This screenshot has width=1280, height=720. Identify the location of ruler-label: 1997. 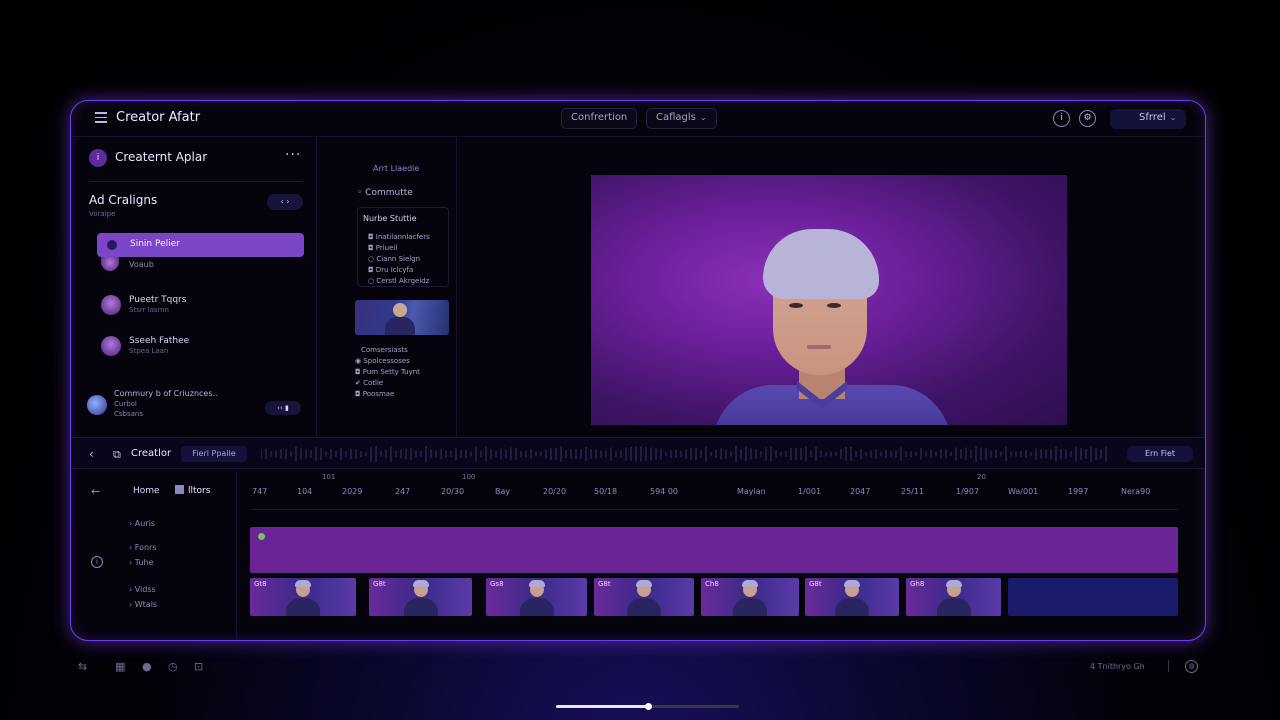
(1078, 491).